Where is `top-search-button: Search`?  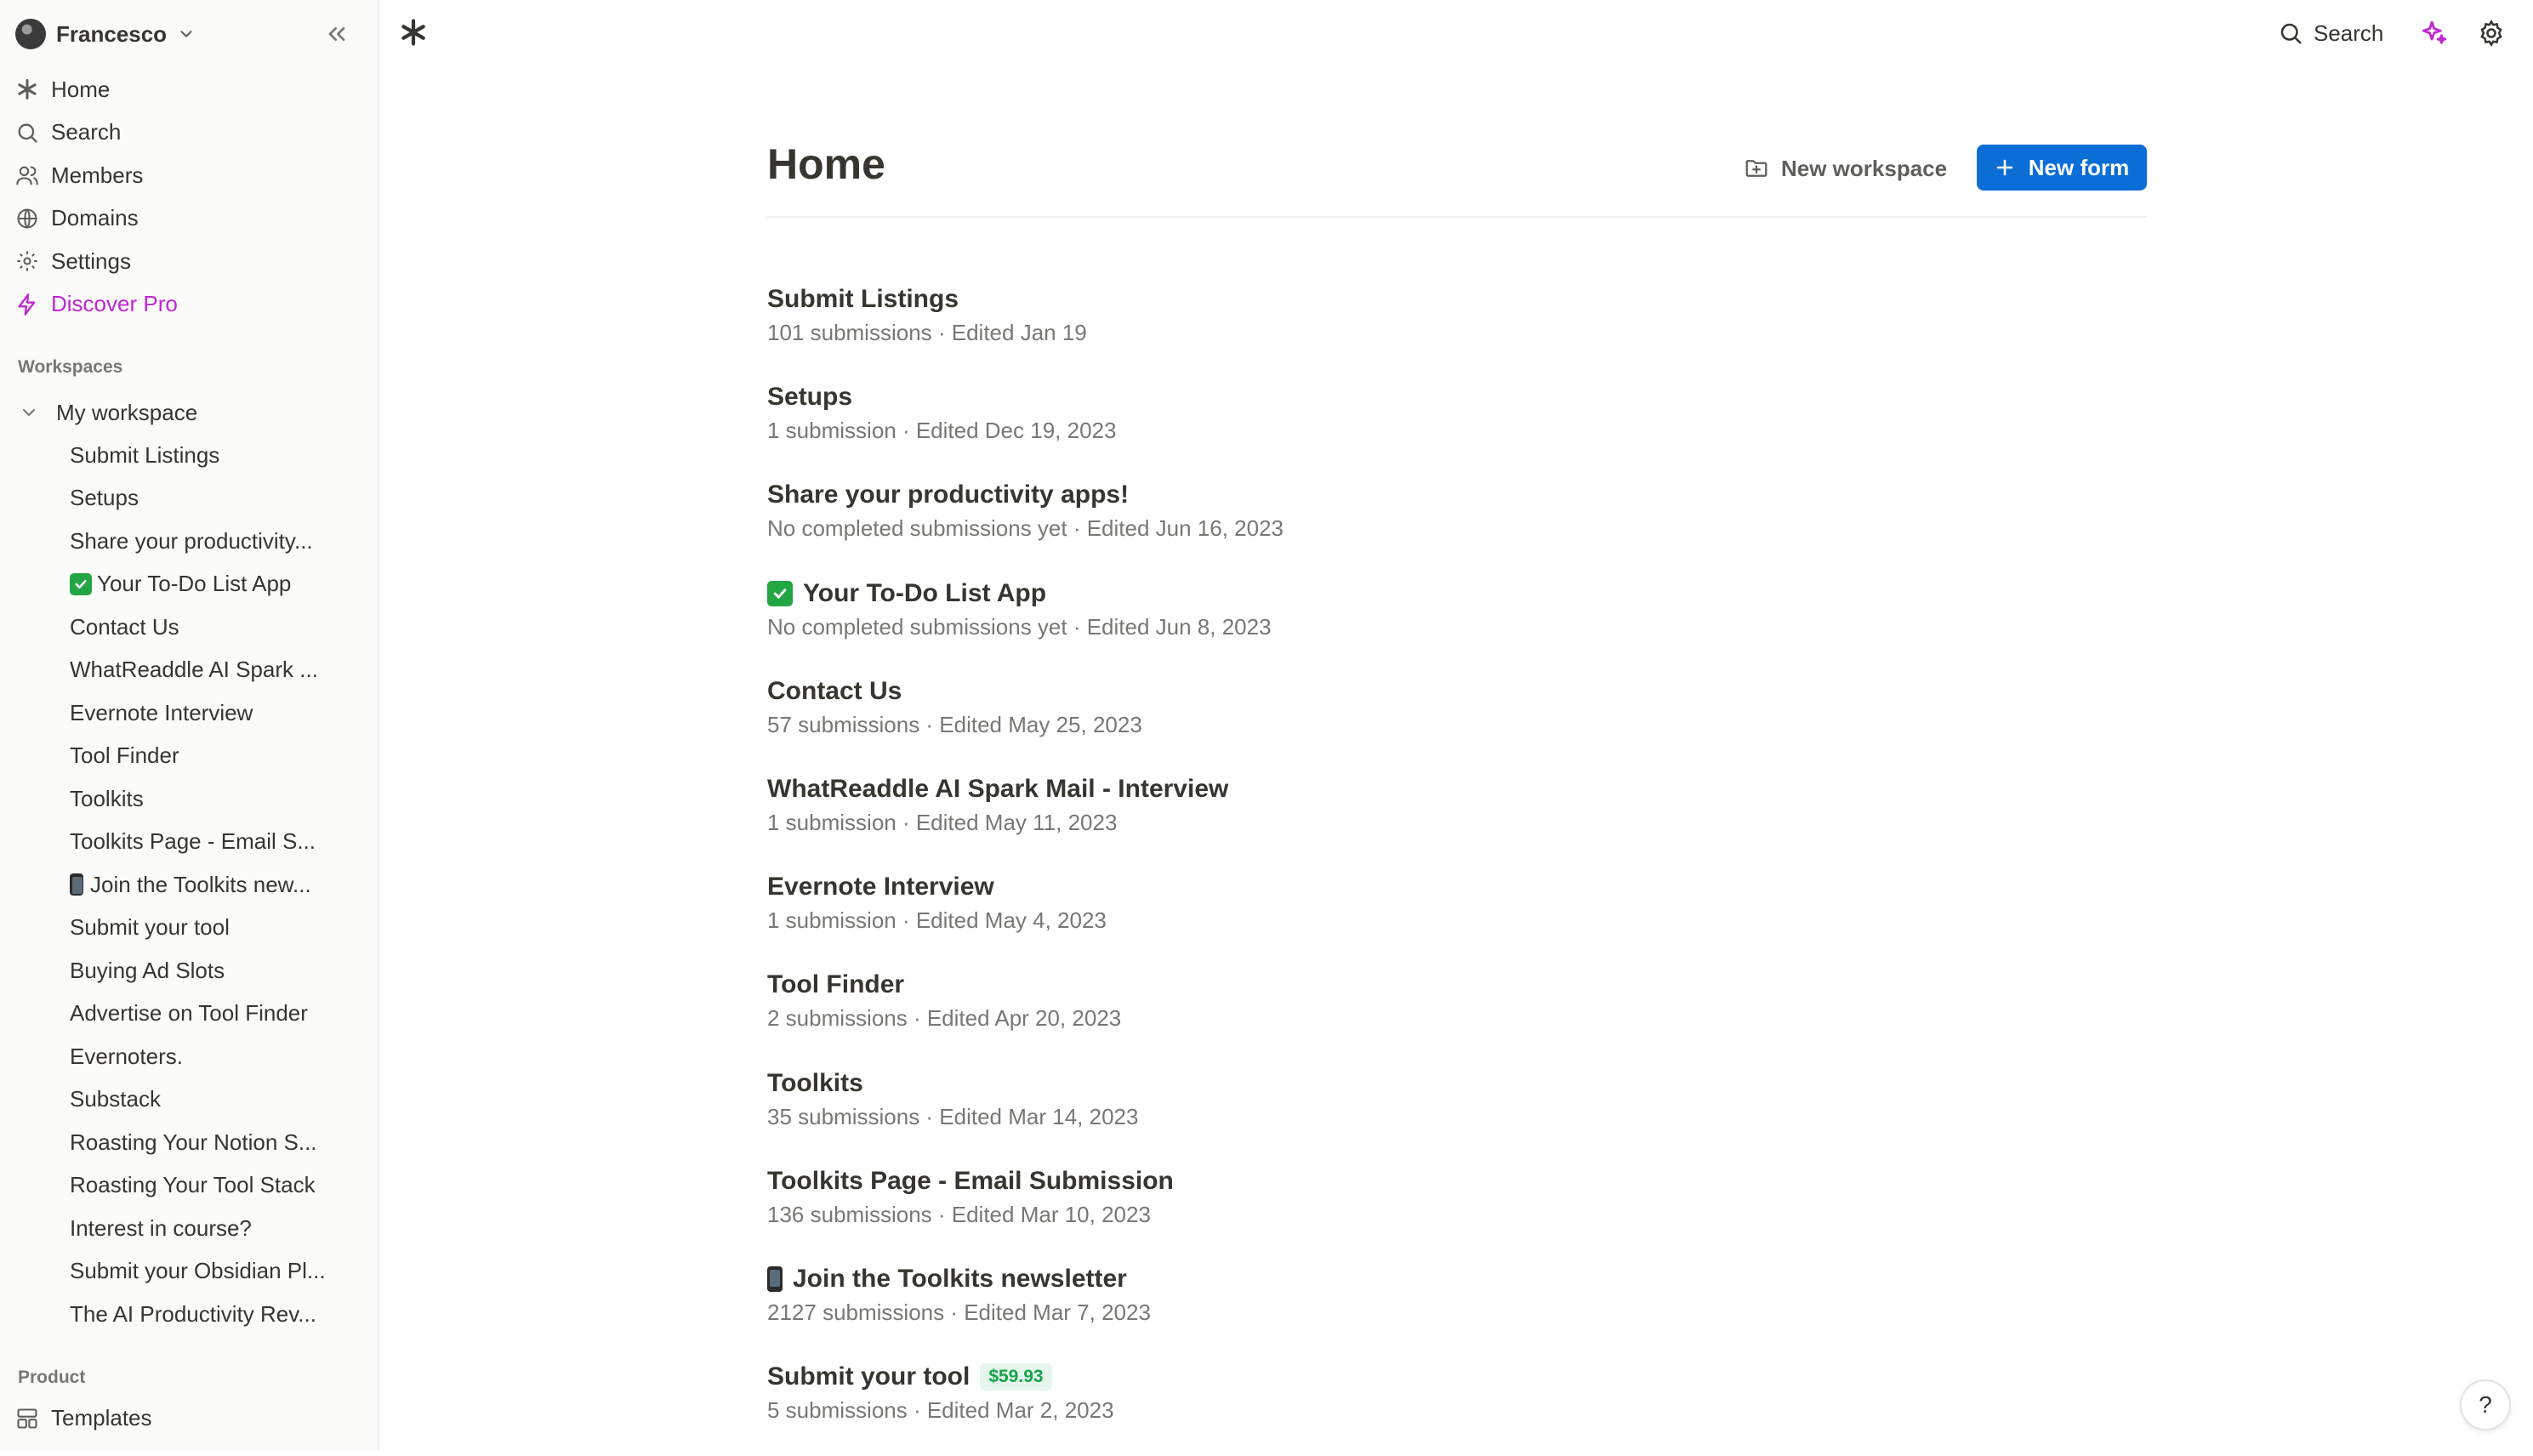 top-search-button: Search is located at coordinates (2330, 33).